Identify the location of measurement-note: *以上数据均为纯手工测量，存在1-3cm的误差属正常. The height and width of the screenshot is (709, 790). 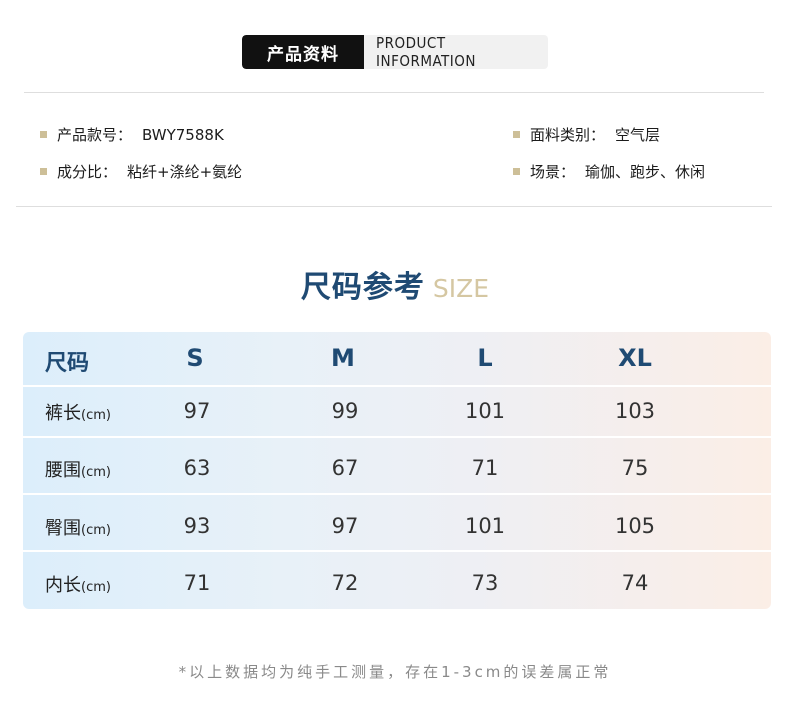
(395, 672).